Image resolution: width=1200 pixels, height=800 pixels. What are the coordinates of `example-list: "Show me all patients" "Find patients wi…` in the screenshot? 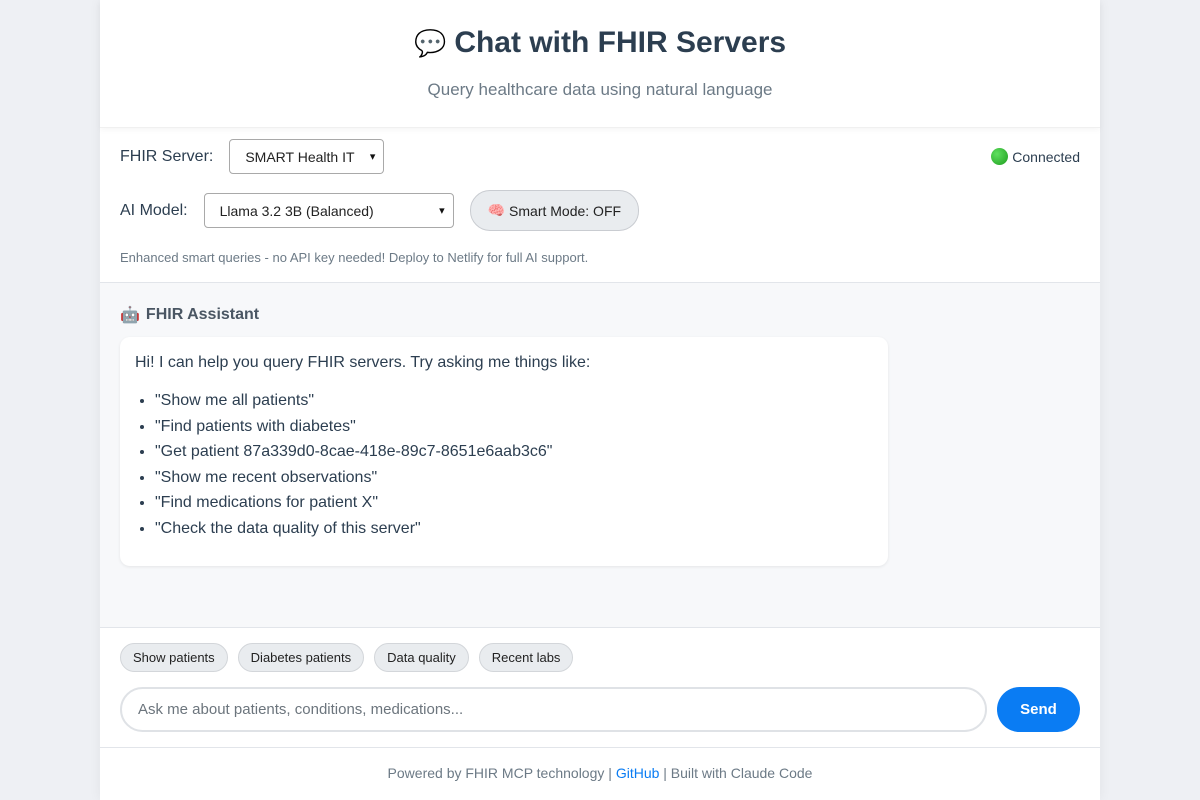 It's located at (504, 465).